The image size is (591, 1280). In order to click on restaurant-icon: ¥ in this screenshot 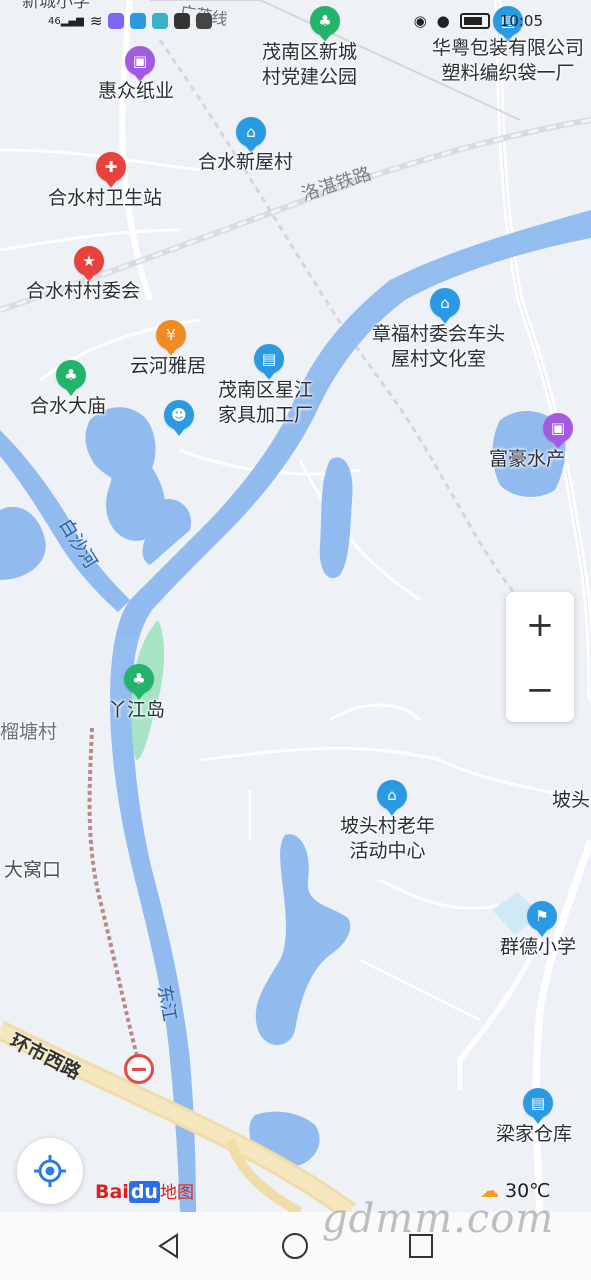, I will do `click(171, 338)`.